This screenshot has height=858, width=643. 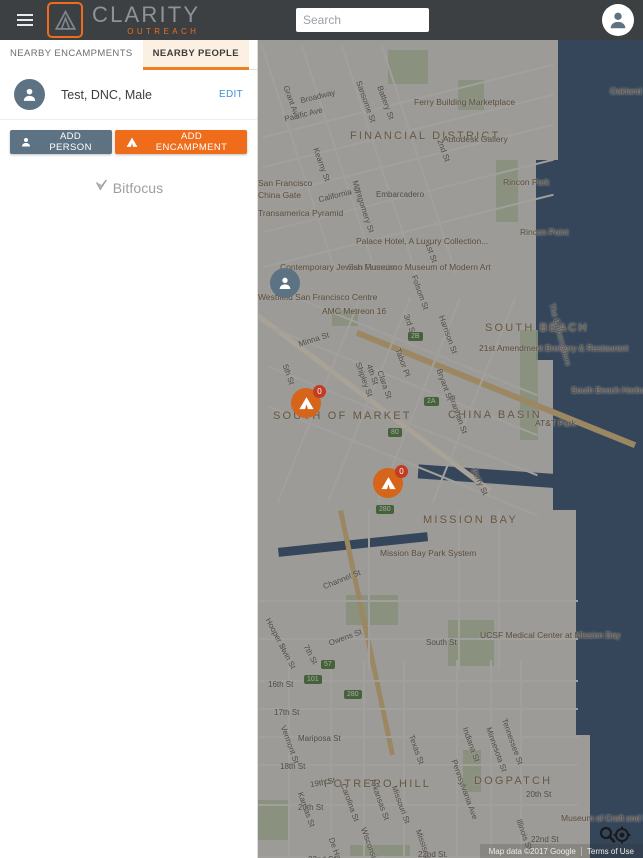 I want to click on map-road-s-h4, so click(x=418, y=765).